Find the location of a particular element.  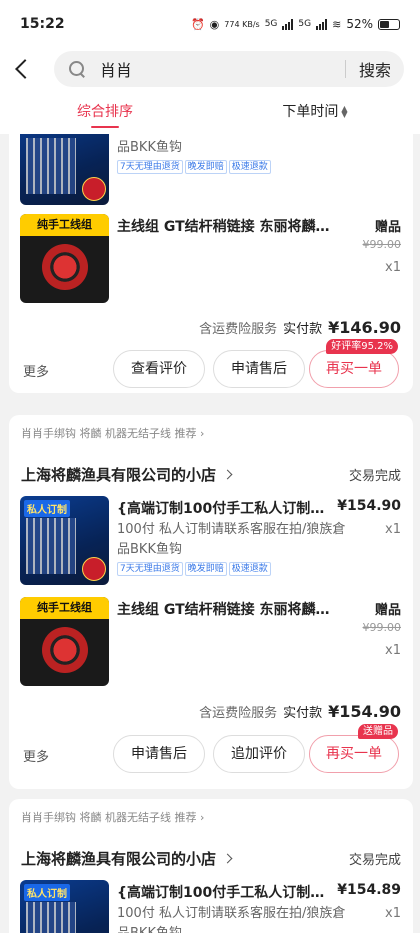

signal-5g-label: 5G is located at coordinates (271, 24).